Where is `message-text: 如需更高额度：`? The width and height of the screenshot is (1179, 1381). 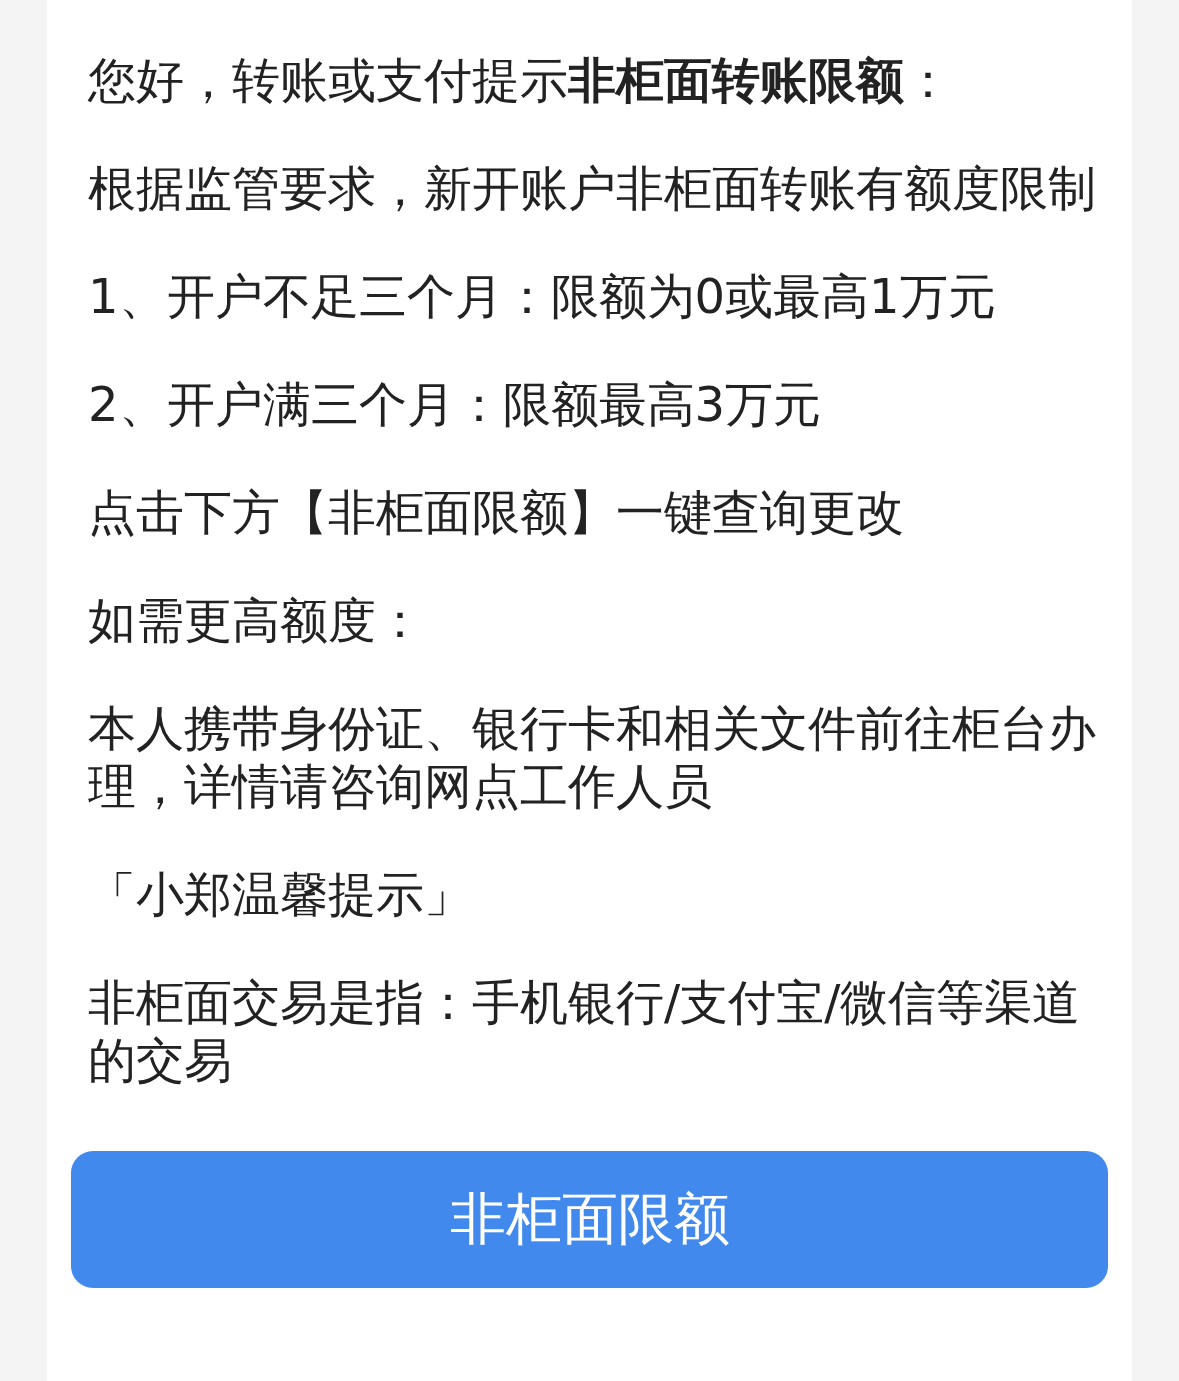
message-text: 如需更高额度： is located at coordinates (256, 620).